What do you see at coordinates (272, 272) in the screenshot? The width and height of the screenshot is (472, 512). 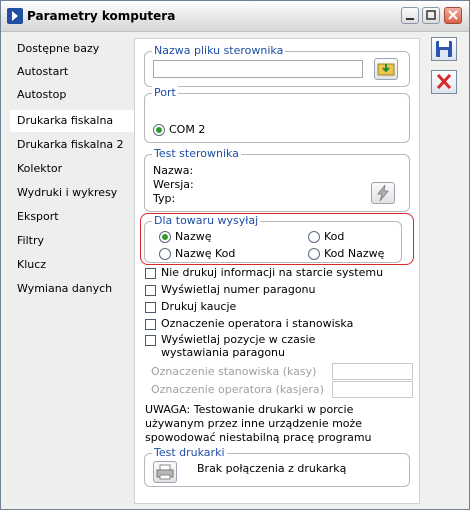 I see `no-print-info-label: Nie drukuj informacji na starcie systemu` at bounding box center [272, 272].